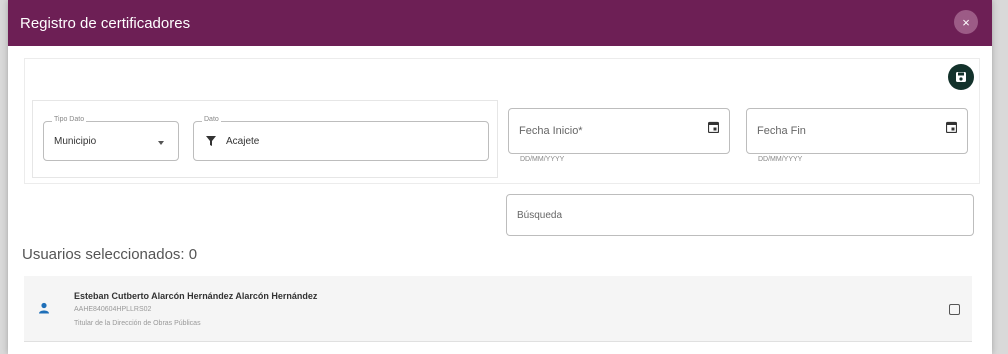 This screenshot has height=354, width=1008. What do you see at coordinates (551, 131) in the screenshot?
I see `fecha-inicio-label: Fecha Inicio*` at bounding box center [551, 131].